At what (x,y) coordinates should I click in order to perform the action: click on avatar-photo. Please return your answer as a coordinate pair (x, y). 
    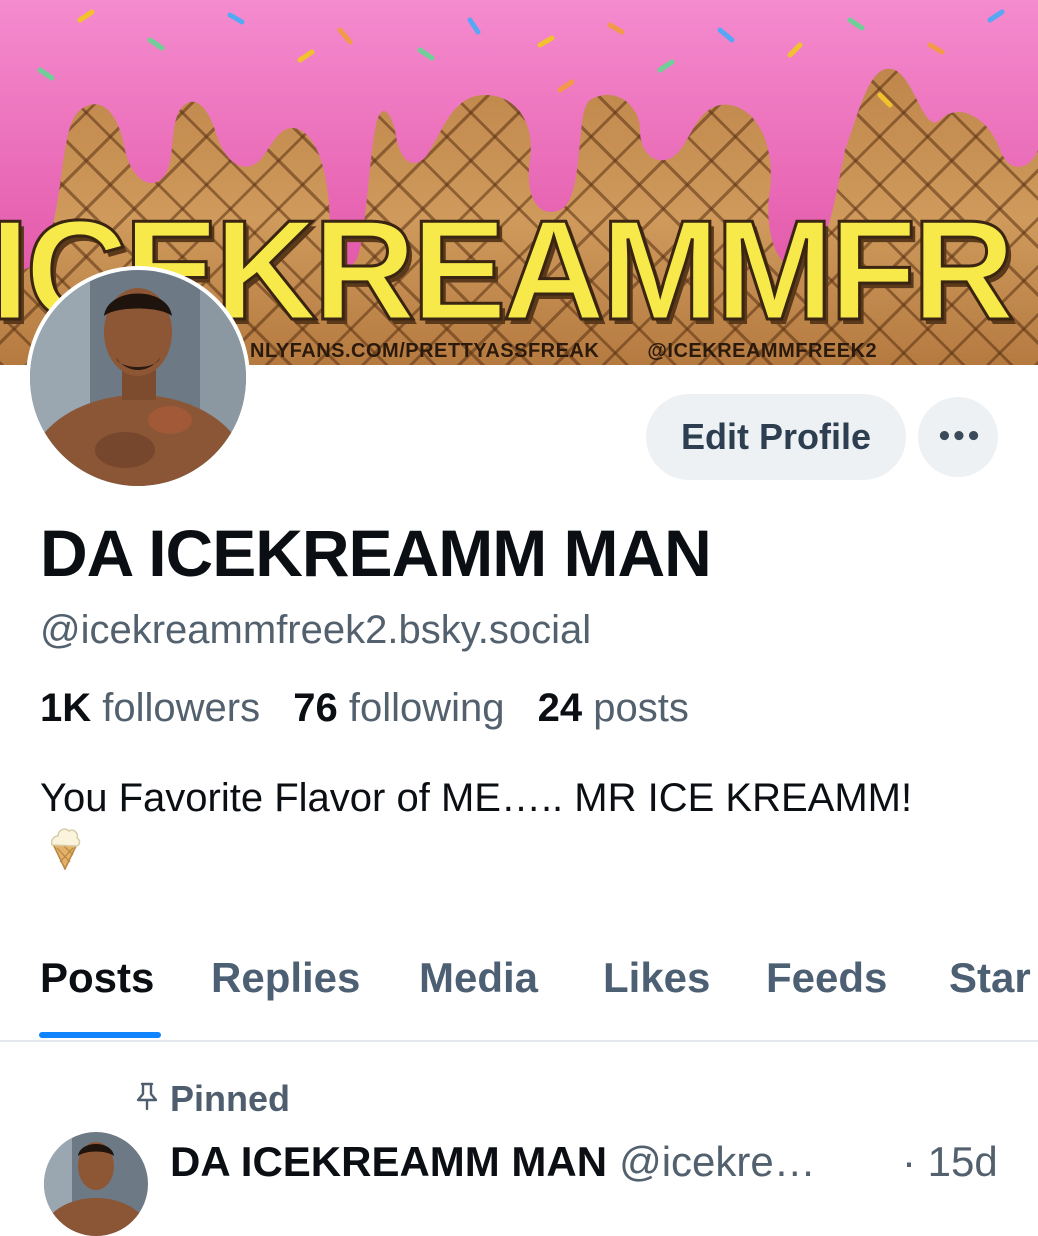
    Looking at the image, I should click on (138, 378).